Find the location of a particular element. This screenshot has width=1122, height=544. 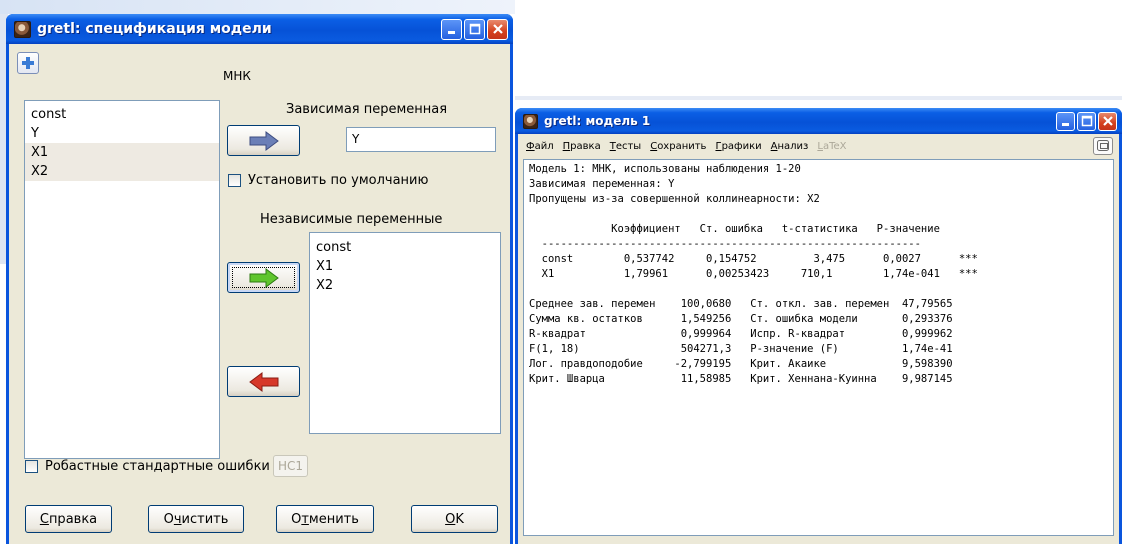

dialog-titlebar: gretl: спецификация модели is located at coordinates (259, 29).